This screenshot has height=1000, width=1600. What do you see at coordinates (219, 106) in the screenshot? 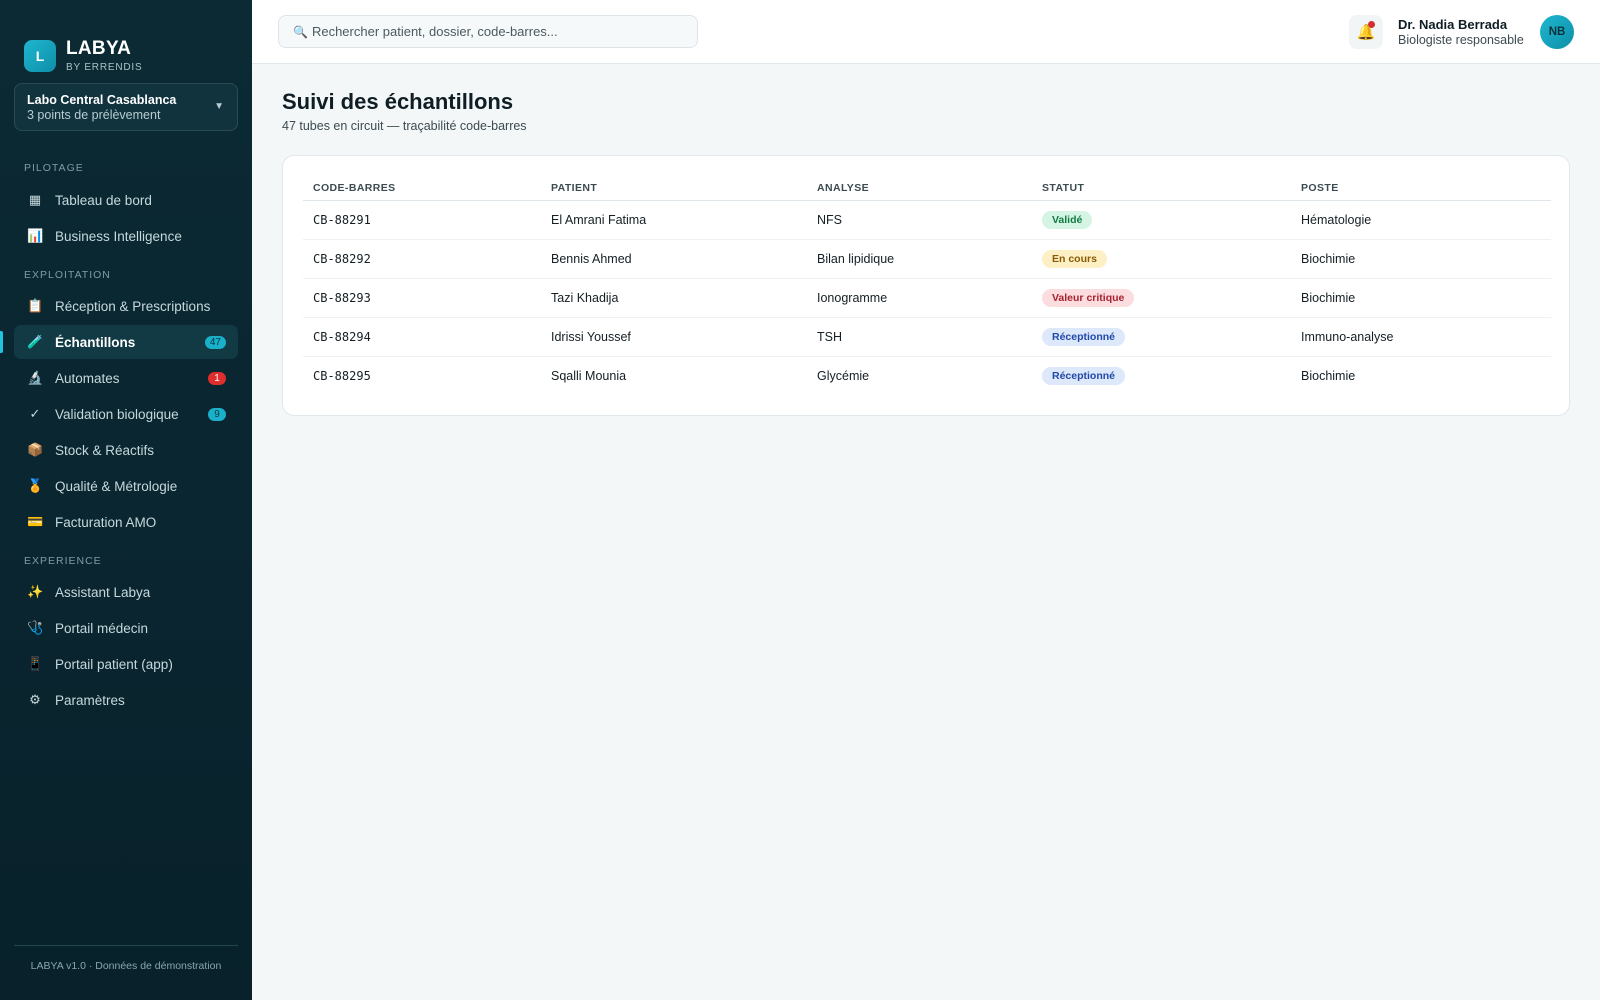
I see `chevron-down-icon: ▼` at bounding box center [219, 106].